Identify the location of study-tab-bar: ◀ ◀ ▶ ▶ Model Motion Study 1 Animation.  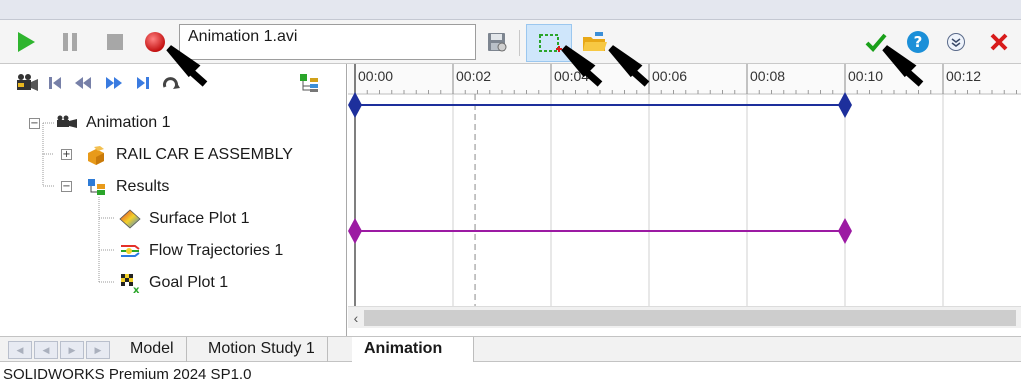
(510, 349).